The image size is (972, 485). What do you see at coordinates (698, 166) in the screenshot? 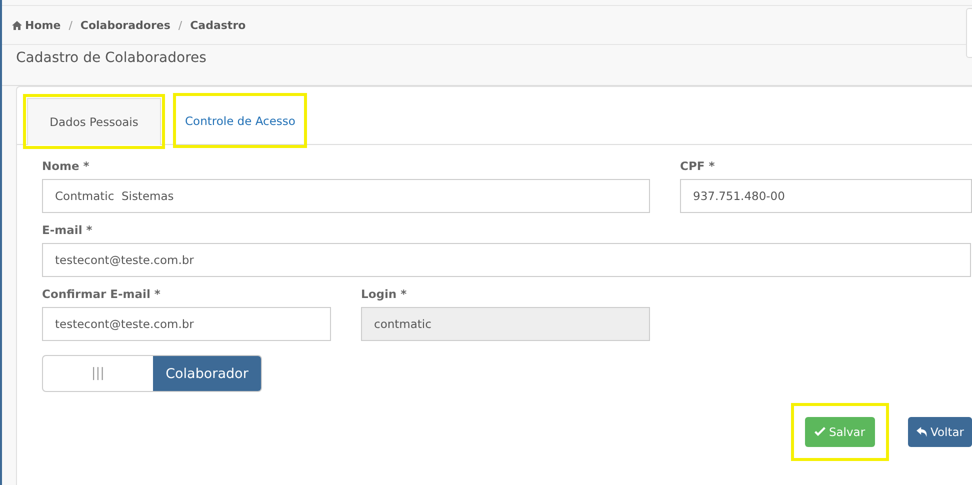
I see `field-label: CPF *` at bounding box center [698, 166].